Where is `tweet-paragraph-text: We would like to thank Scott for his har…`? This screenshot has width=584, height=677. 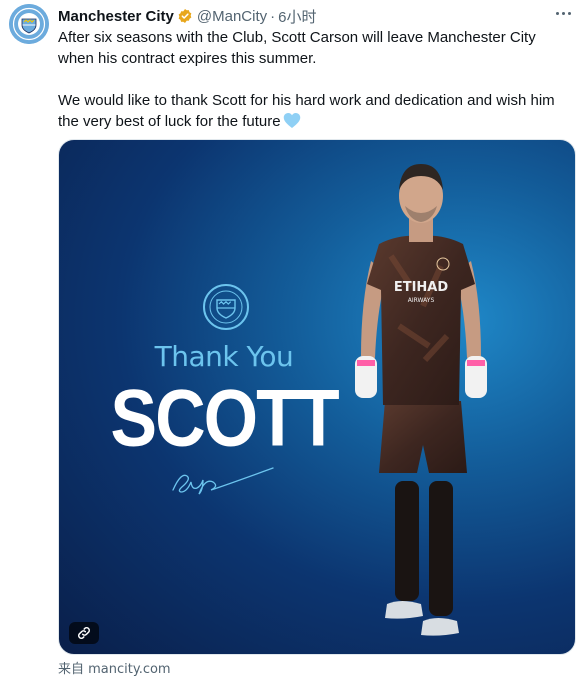 tweet-paragraph-text: We would like to thank Scott for his har… is located at coordinates (306, 111).